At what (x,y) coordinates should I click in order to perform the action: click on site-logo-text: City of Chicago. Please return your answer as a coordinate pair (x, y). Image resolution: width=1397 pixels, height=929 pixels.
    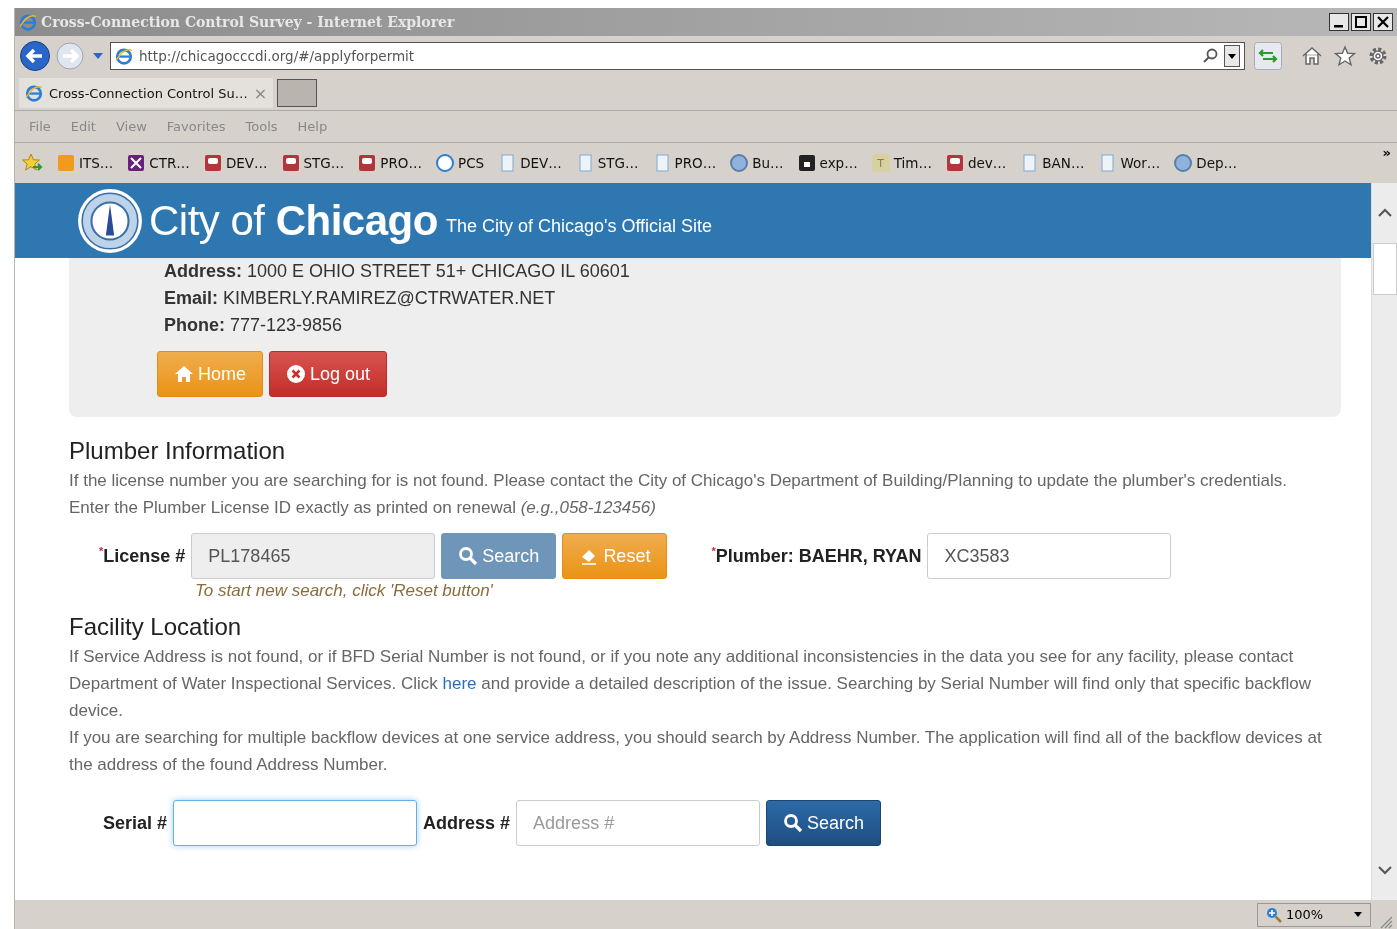
    Looking at the image, I should click on (293, 220).